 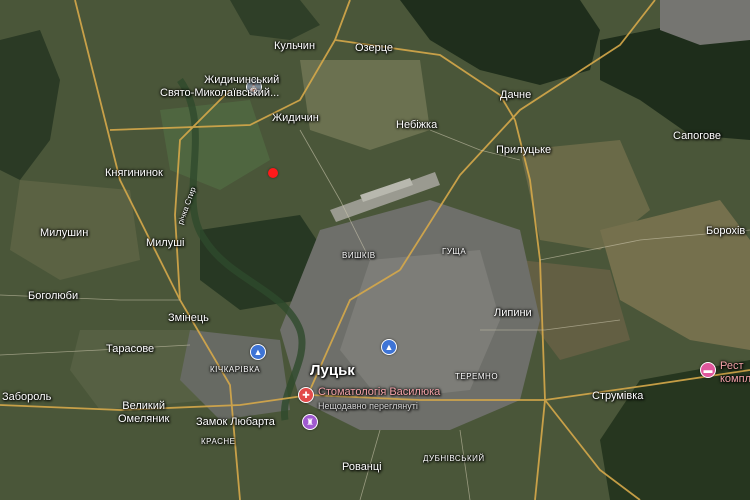 What do you see at coordinates (130, 349) in the screenshot?
I see `place-label-tarasove: Тарасове` at bounding box center [130, 349].